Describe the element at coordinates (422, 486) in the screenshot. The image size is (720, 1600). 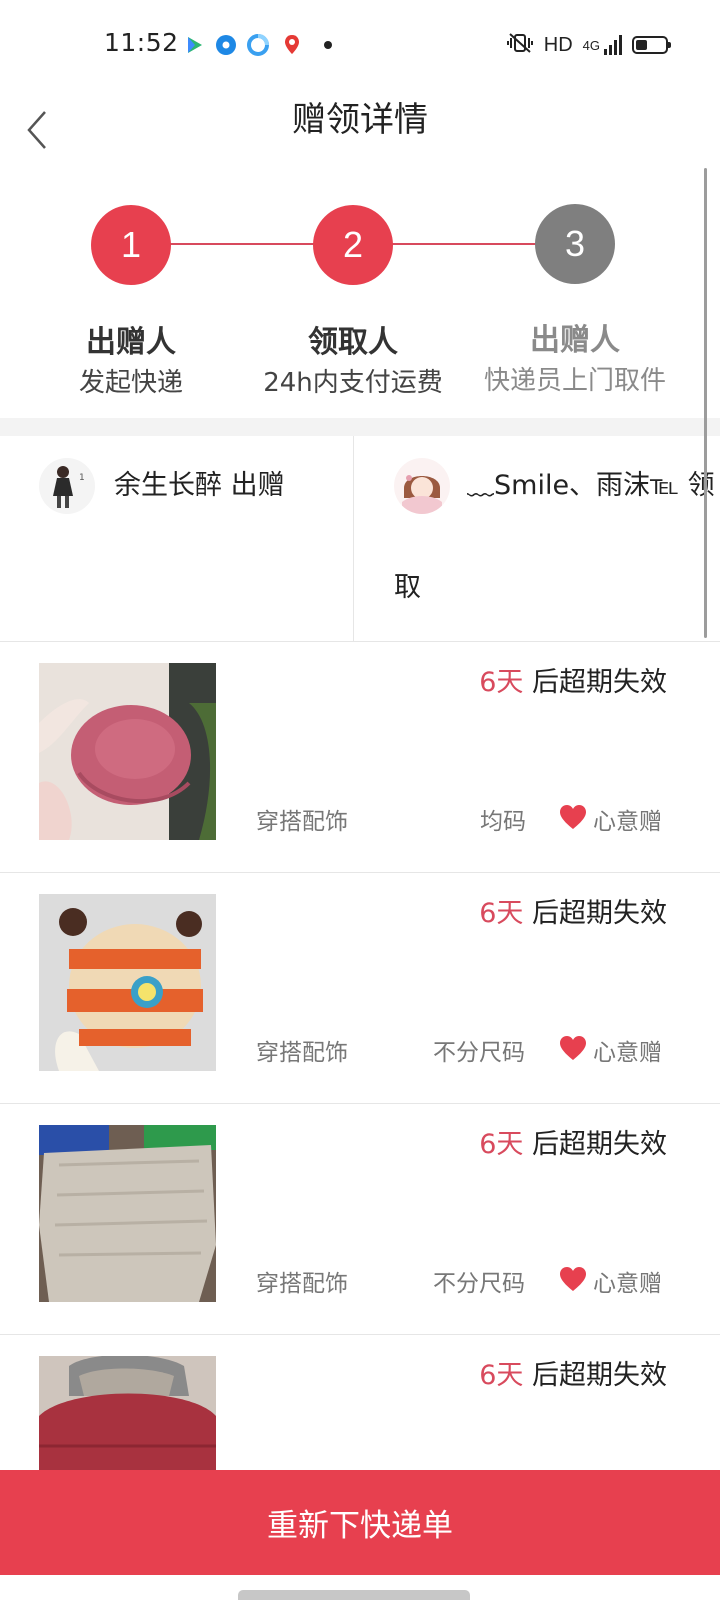
I see `receiver-avatar` at that location.